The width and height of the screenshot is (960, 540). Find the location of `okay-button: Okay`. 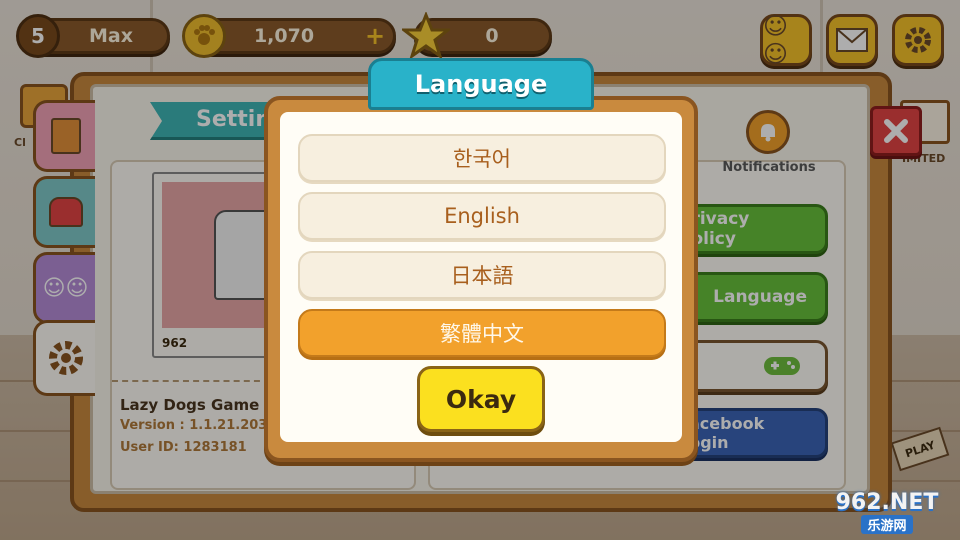

okay-button: Okay is located at coordinates (481, 399).